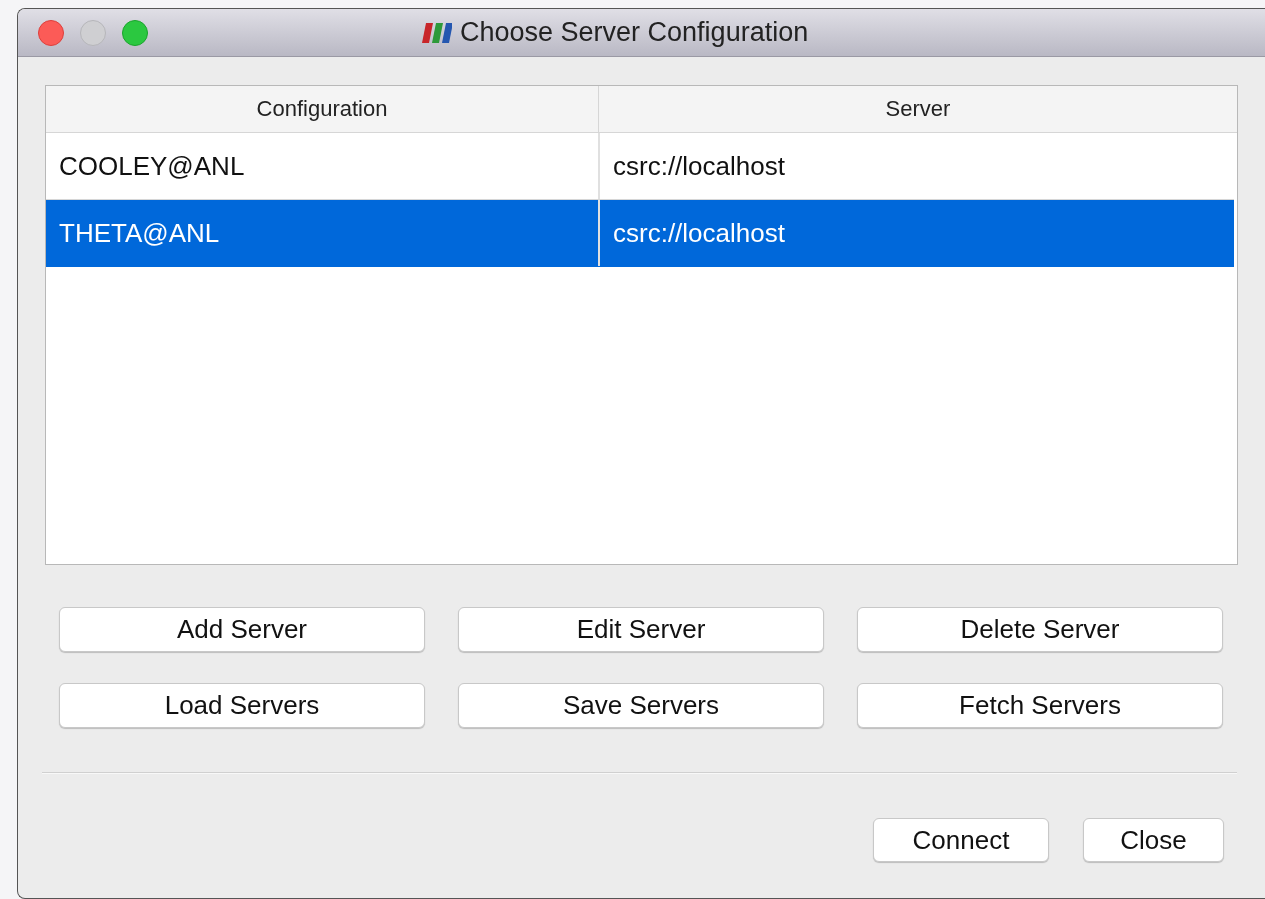 Image resolution: width=1265 pixels, height=899 pixels. What do you see at coordinates (1153, 840) in the screenshot?
I see `dialog-button: Close` at bounding box center [1153, 840].